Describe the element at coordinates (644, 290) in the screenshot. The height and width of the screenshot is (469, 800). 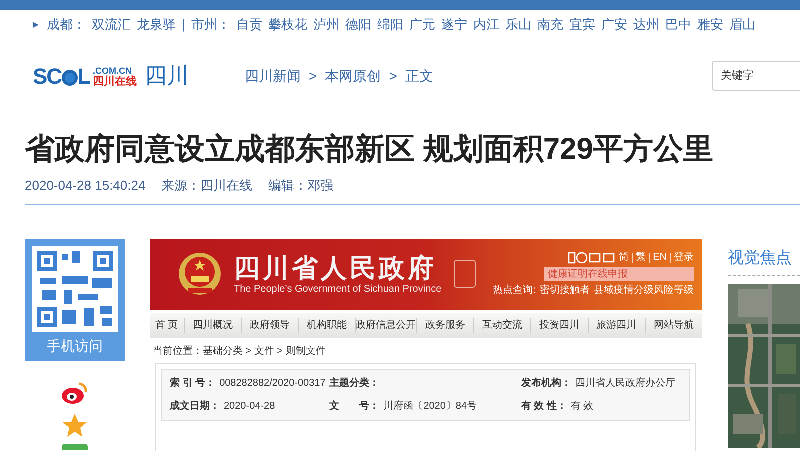
I see `hot-link: 县域疫情分级风险等级` at that location.